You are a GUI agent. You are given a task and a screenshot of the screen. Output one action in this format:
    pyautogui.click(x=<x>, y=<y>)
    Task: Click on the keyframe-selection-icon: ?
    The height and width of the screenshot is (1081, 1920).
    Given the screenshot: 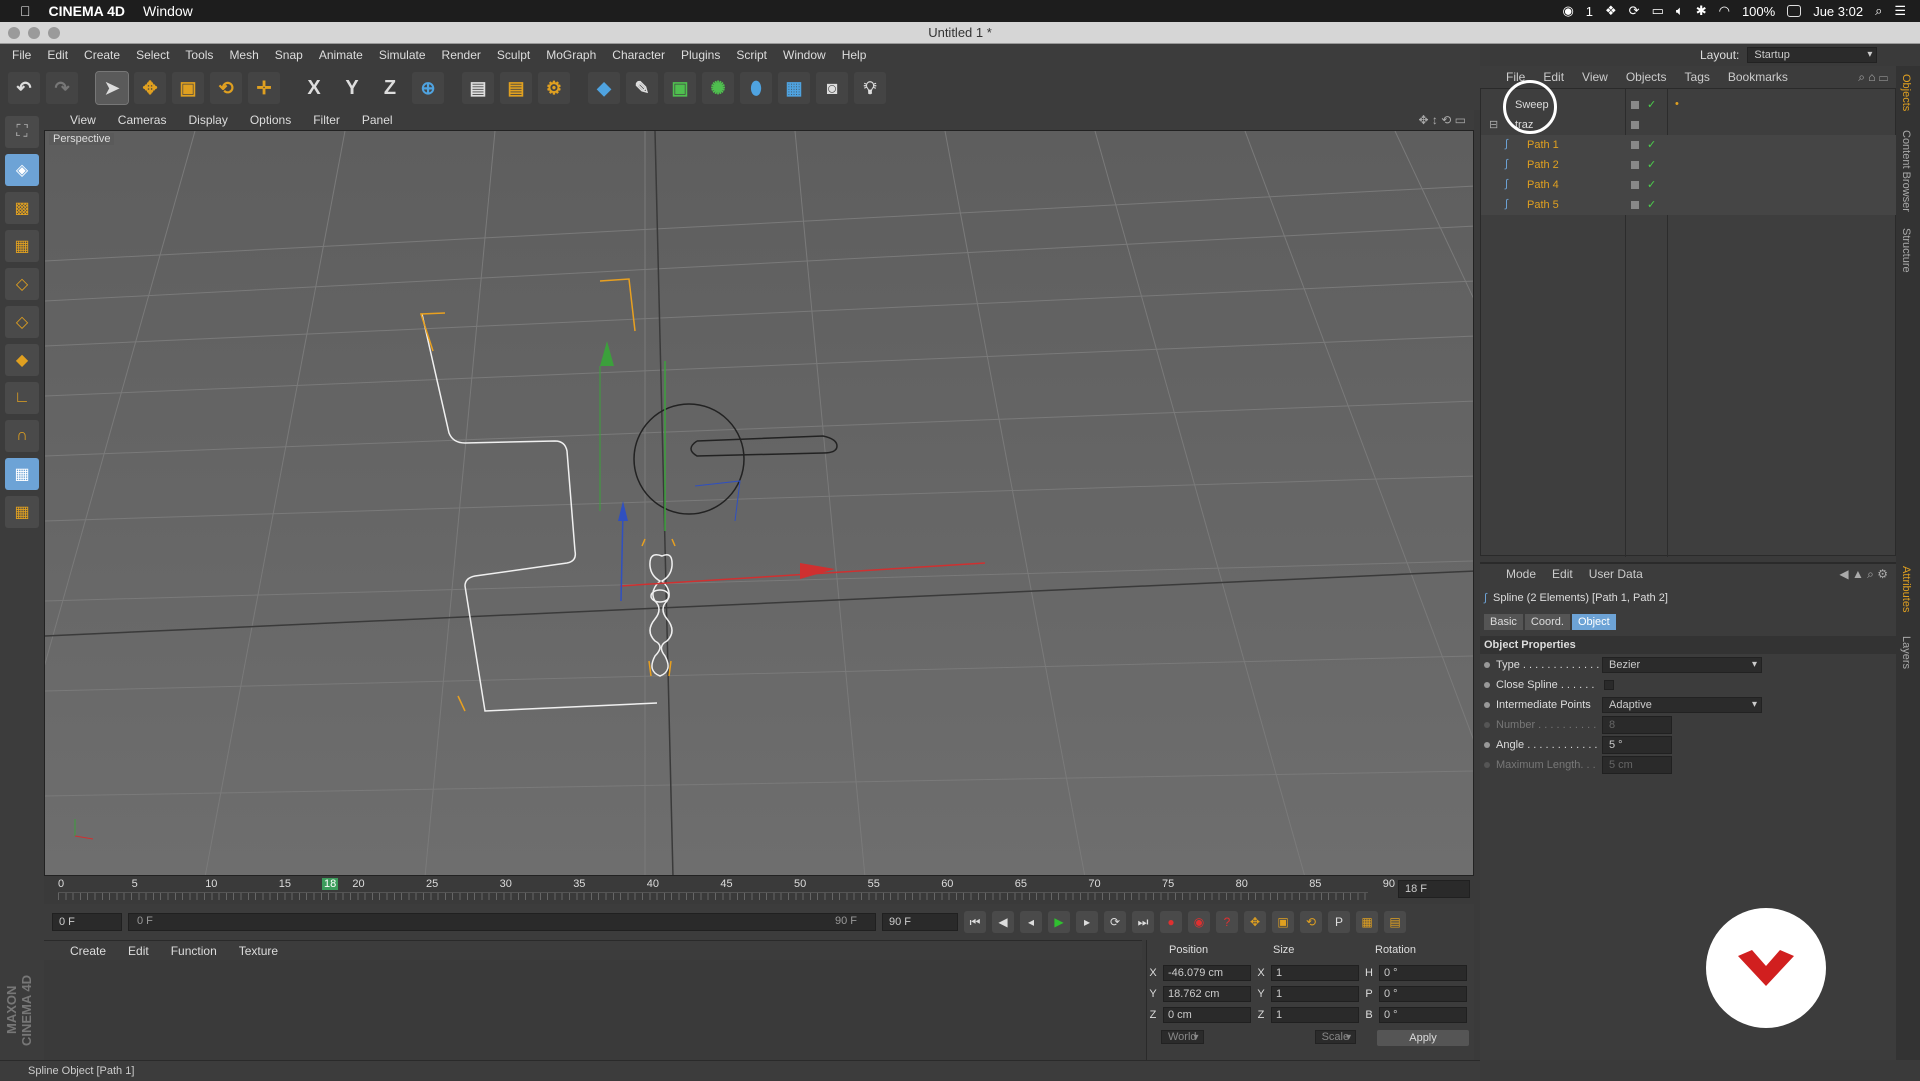 What is the action you would take?
    pyautogui.click(x=1227, y=922)
    